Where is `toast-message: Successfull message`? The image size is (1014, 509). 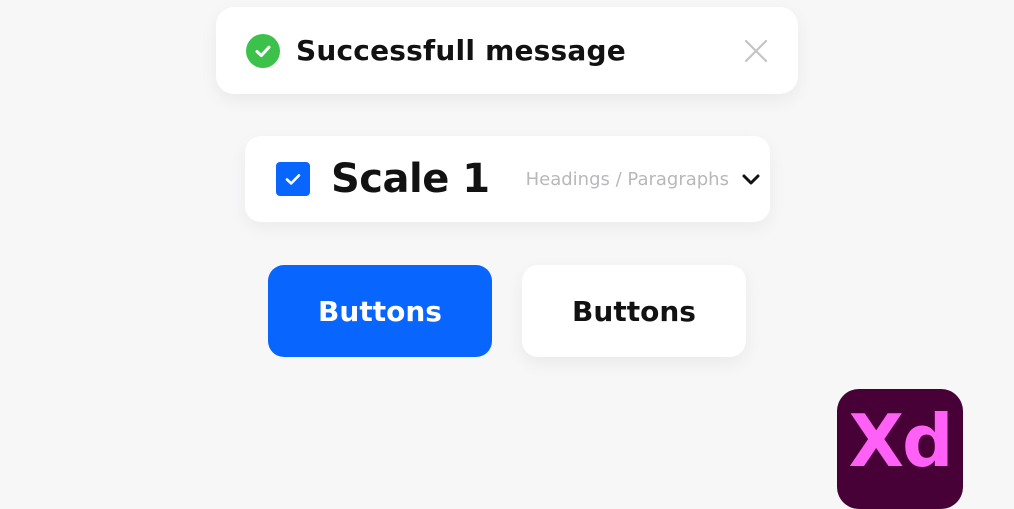 toast-message: Successfull message is located at coordinates (461, 50).